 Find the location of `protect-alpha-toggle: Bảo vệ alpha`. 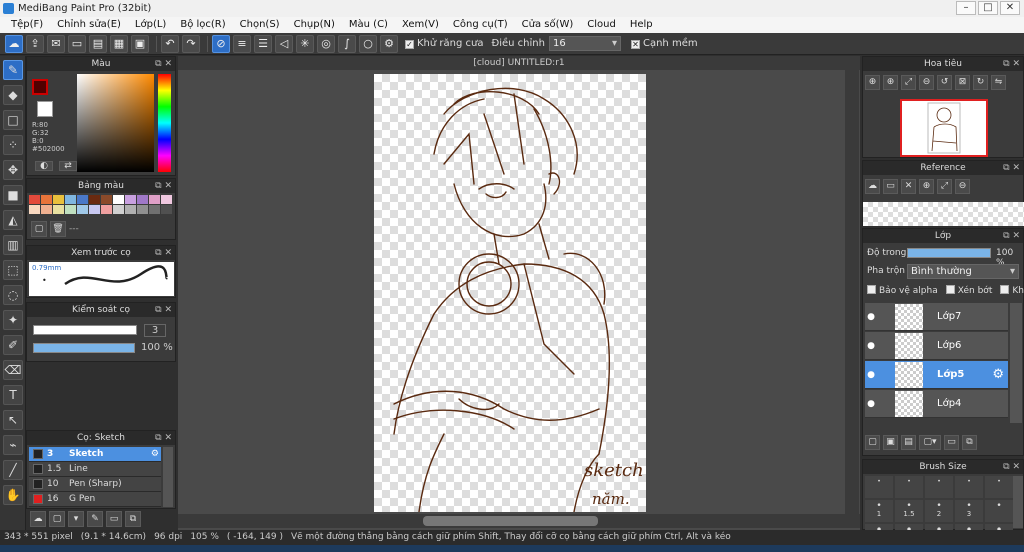

protect-alpha-toggle: Bảo vệ alpha is located at coordinates (902, 290).